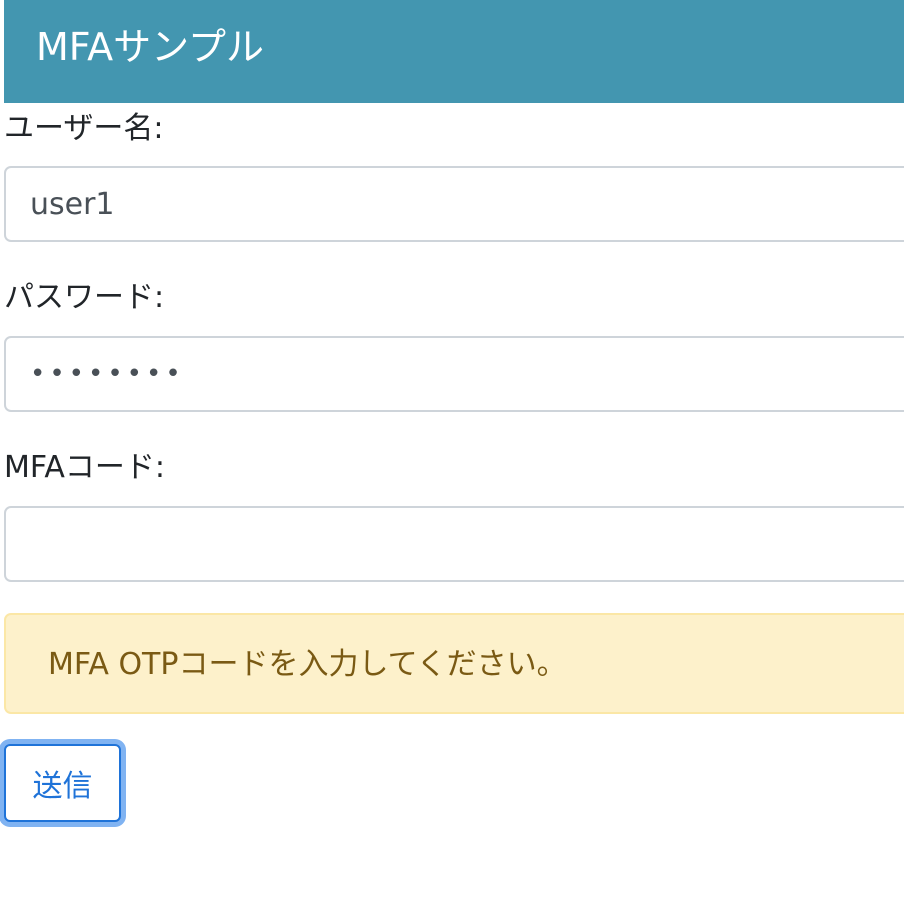  I want to click on mfa-alert: MFA OTPコードを入力してください。, so click(454, 663).